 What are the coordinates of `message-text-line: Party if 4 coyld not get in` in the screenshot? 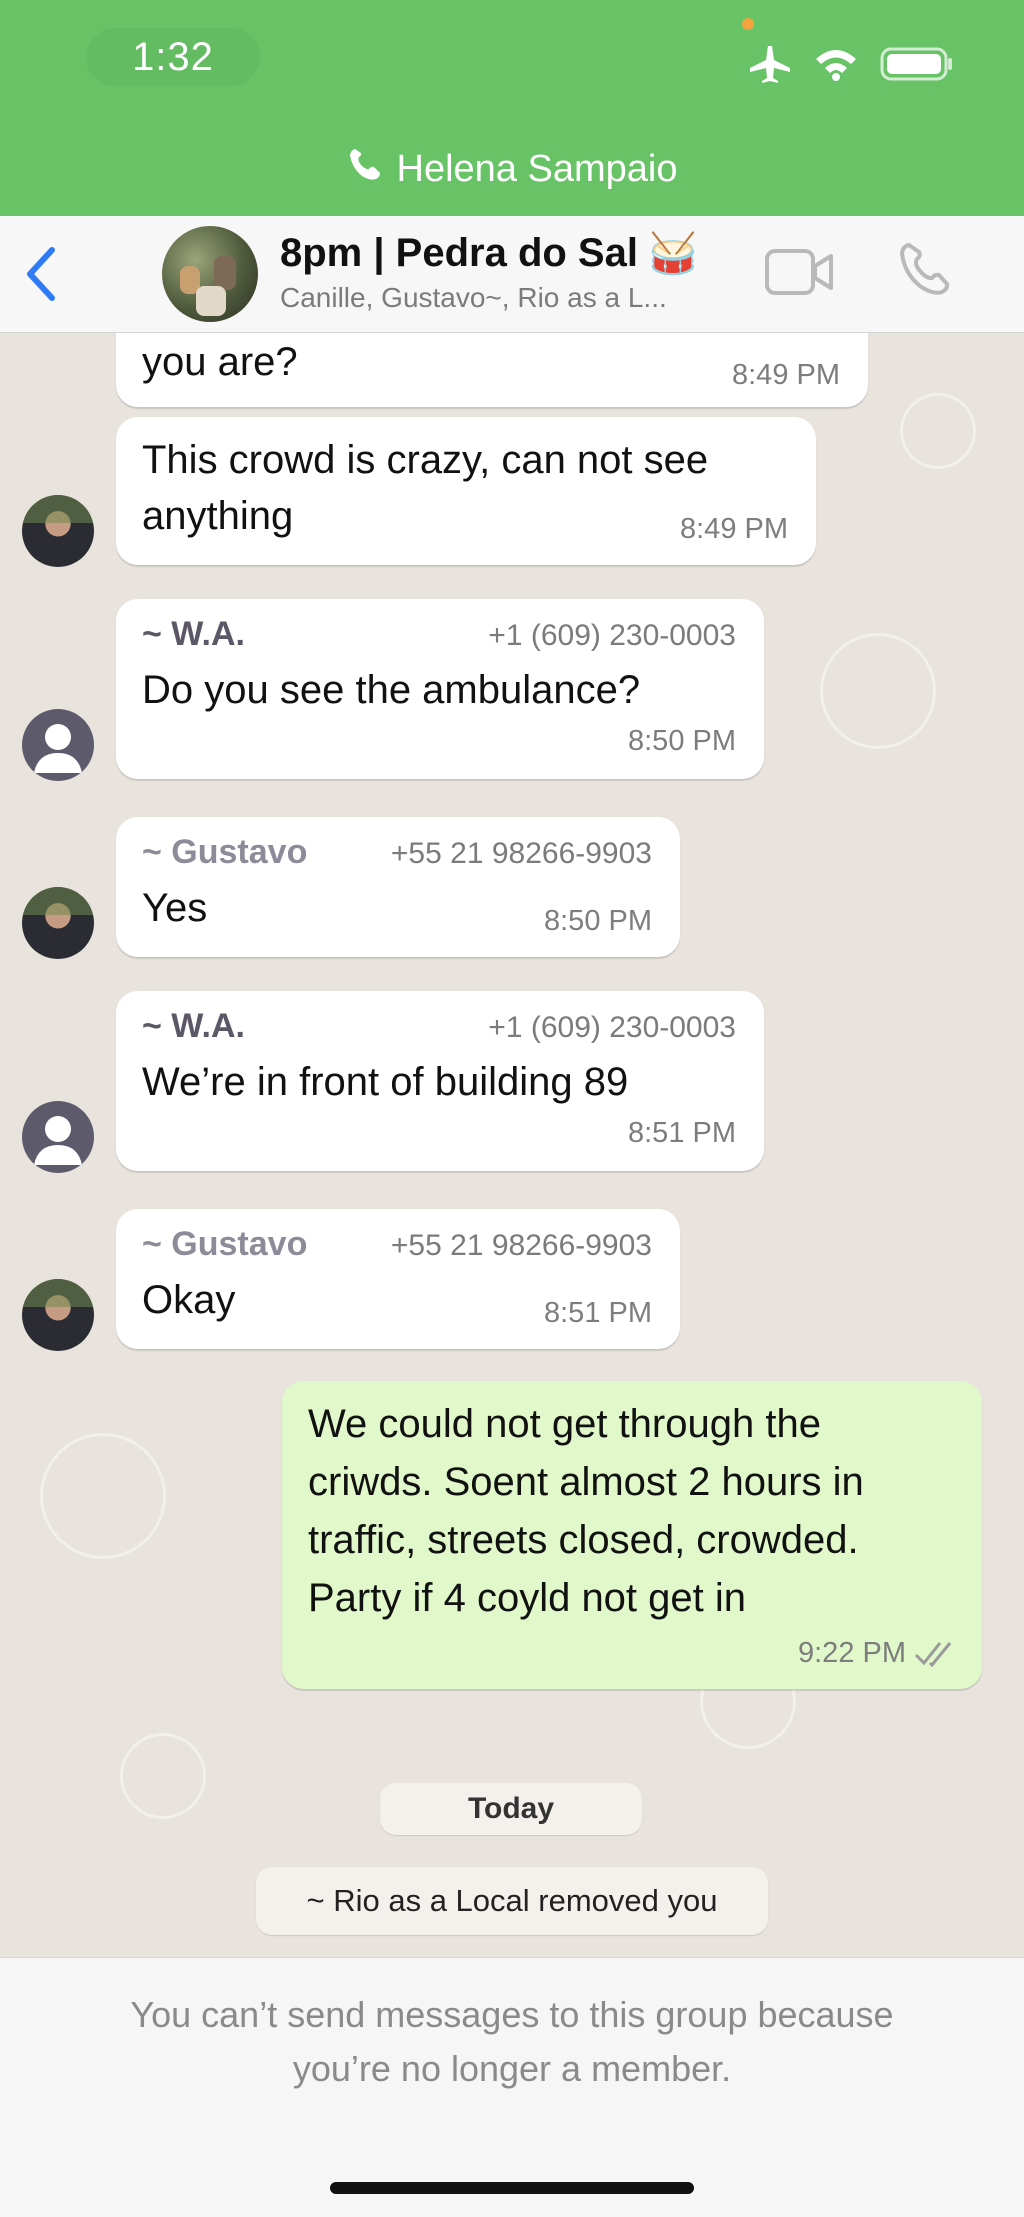 It's located at (527, 1598).